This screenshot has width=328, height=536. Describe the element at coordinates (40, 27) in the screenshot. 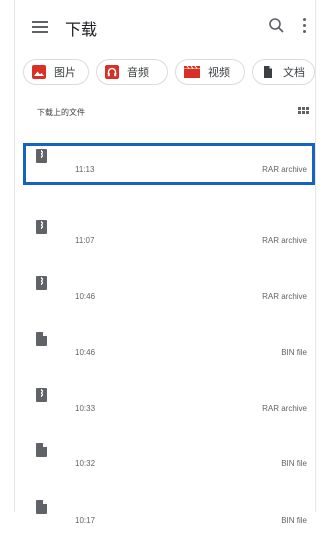

I see `menu-icon` at that location.